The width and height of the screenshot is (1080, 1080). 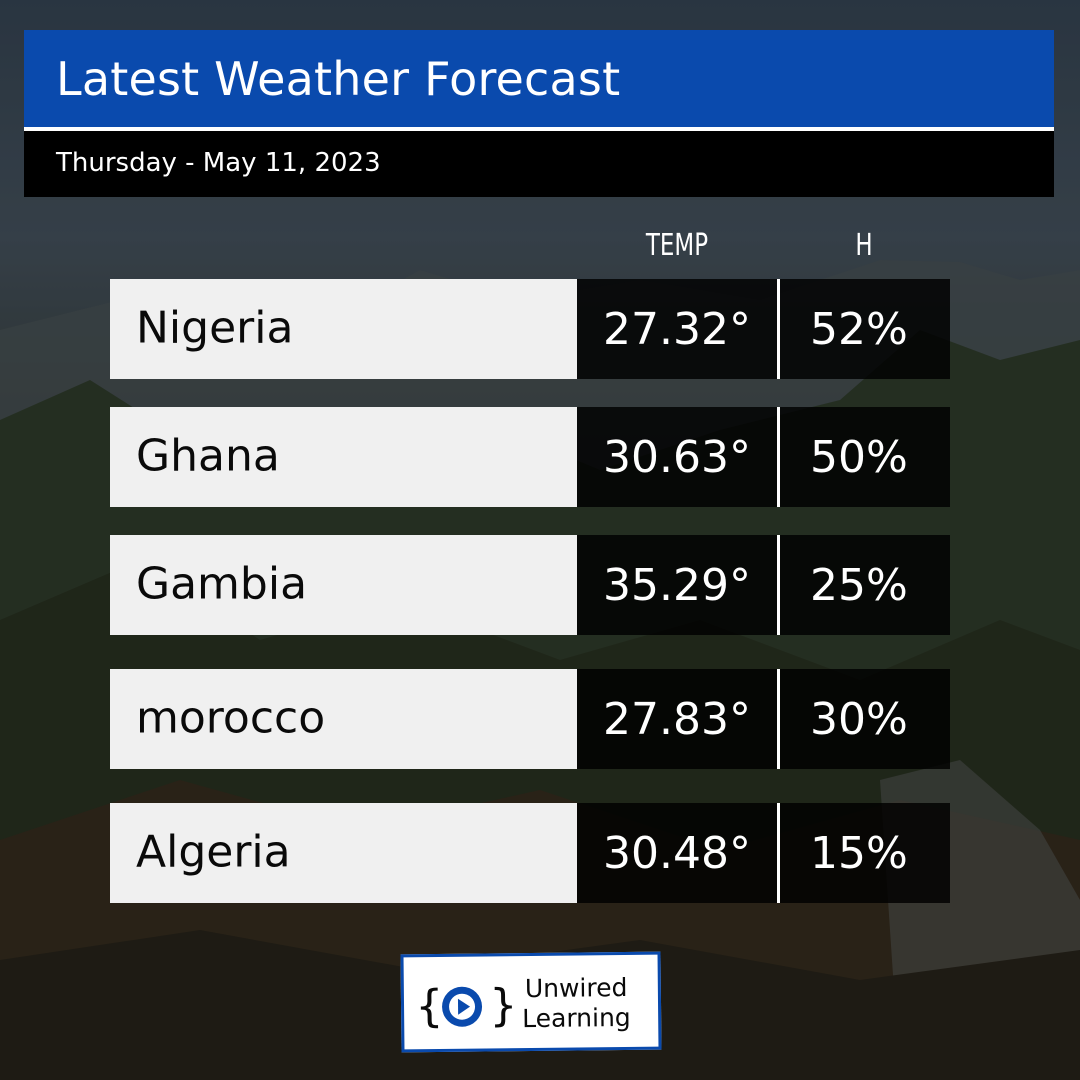 What do you see at coordinates (343, 329) in the screenshot?
I see `country-cell: Nigeria` at bounding box center [343, 329].